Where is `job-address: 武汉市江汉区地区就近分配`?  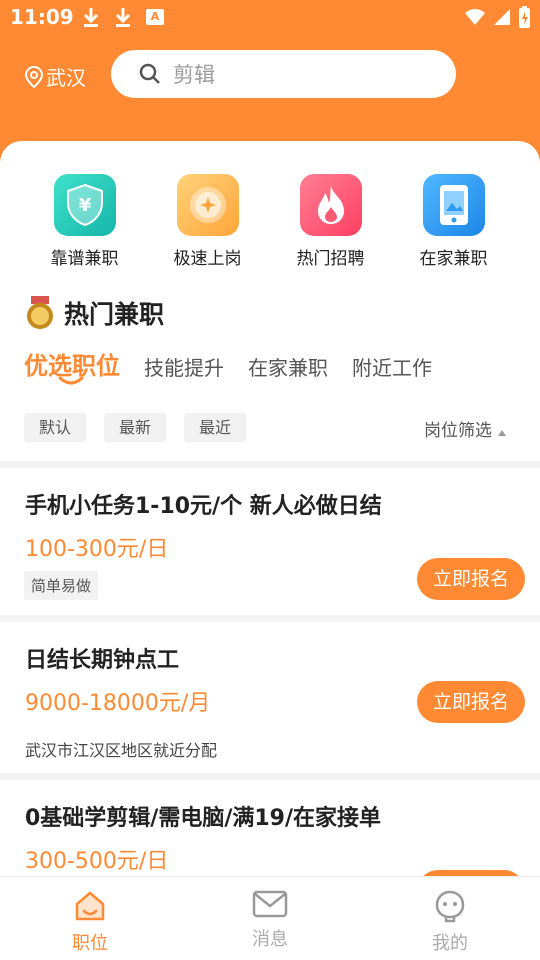 job-address: 武汉市江汉区地区就近分配 is located at coordinates (121, 750).